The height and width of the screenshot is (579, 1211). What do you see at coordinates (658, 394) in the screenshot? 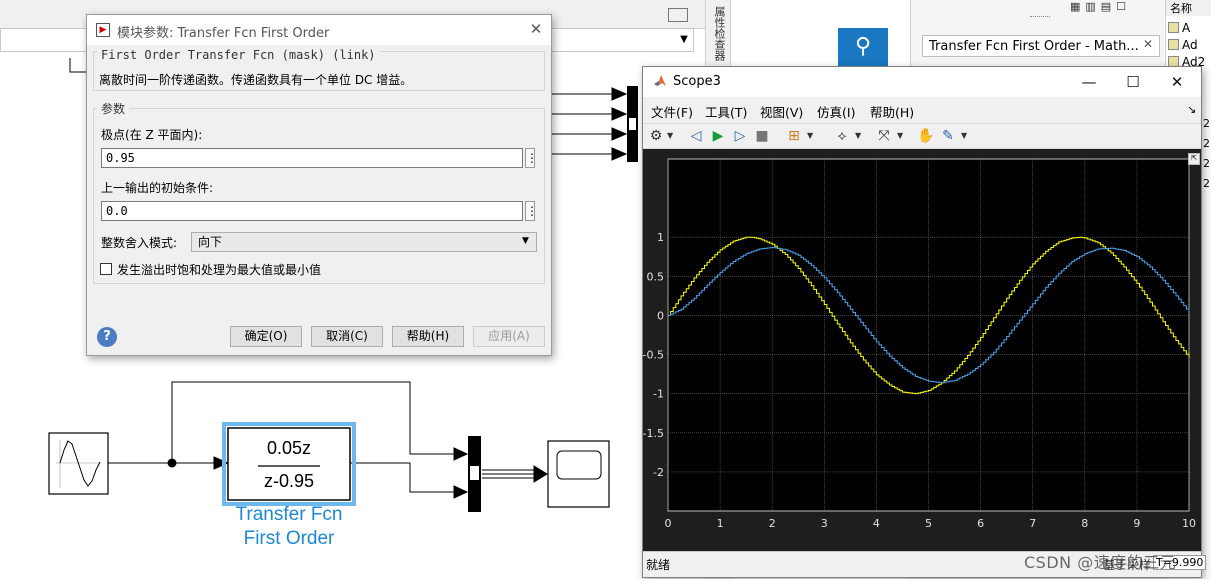
I see `y-tick-label: -1` at bounding box center [658, 394].